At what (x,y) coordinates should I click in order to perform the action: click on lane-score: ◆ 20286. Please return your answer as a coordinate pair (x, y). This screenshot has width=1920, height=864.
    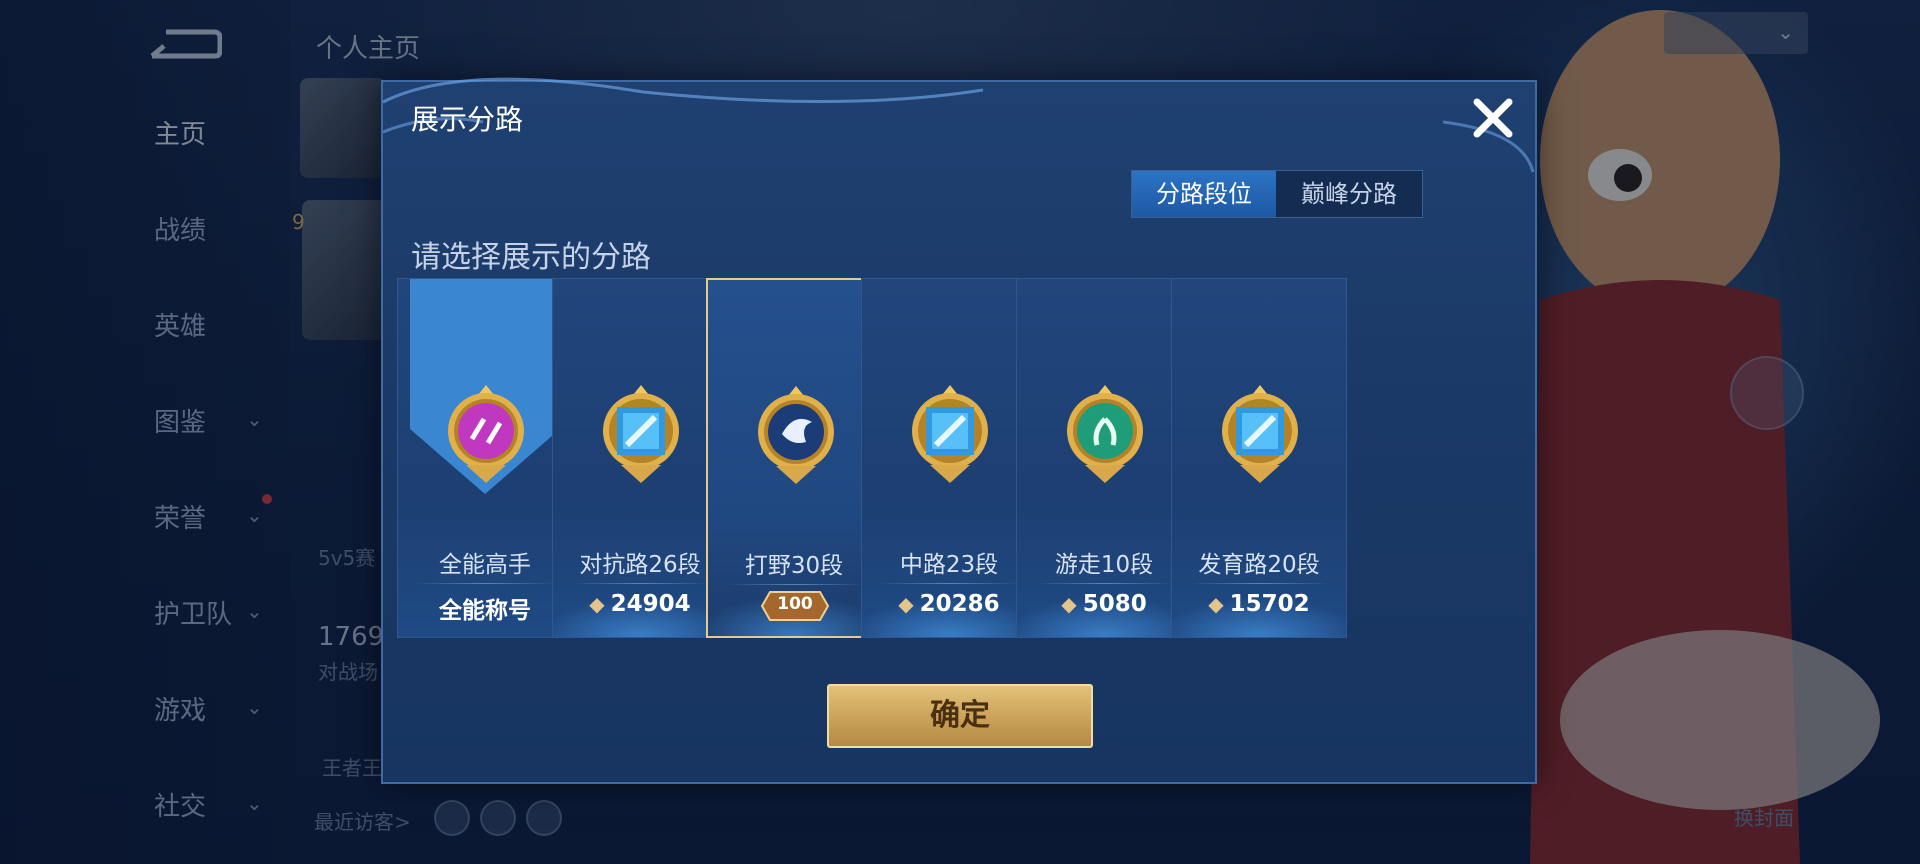
    Looking at the image, I should click on (949, 609).